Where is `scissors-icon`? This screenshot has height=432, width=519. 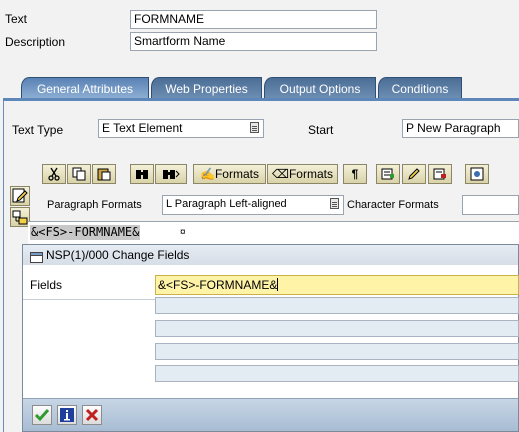
scissors-icon is located at coordinates (54, 174).